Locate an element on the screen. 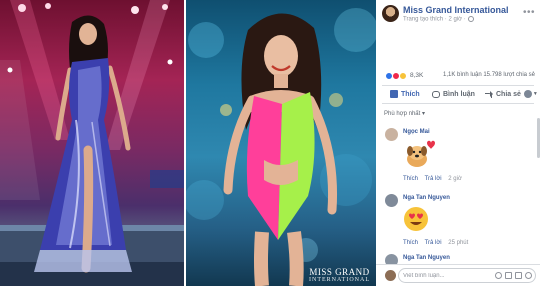  like-button: Thích is located at coordinates (405, 94).